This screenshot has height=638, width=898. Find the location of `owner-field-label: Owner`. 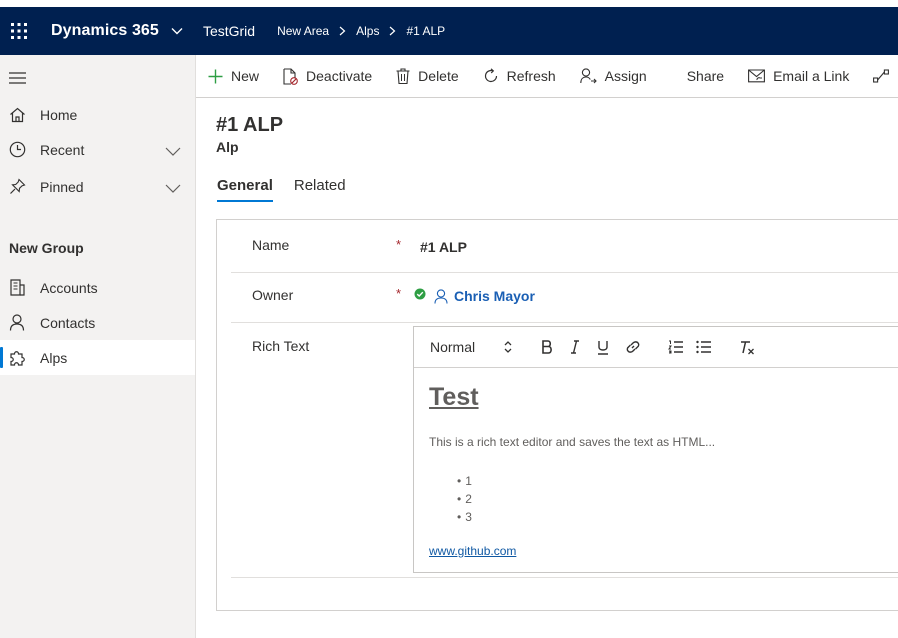

owner-field-label: Owner is located at coordinates (273, 295).